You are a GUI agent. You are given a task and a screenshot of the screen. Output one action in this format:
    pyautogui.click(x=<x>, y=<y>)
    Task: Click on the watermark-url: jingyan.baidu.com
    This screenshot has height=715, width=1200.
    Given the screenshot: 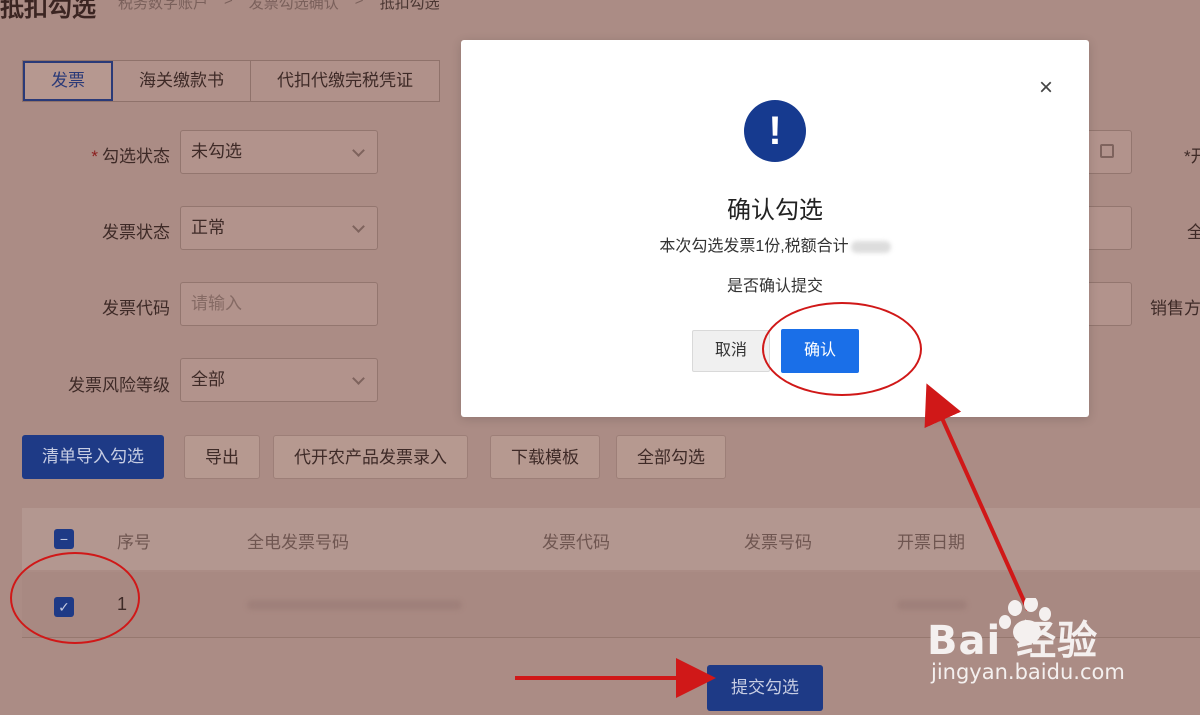 What is the action you would take?
    pyautogui.click(x=1028, y=672)
    